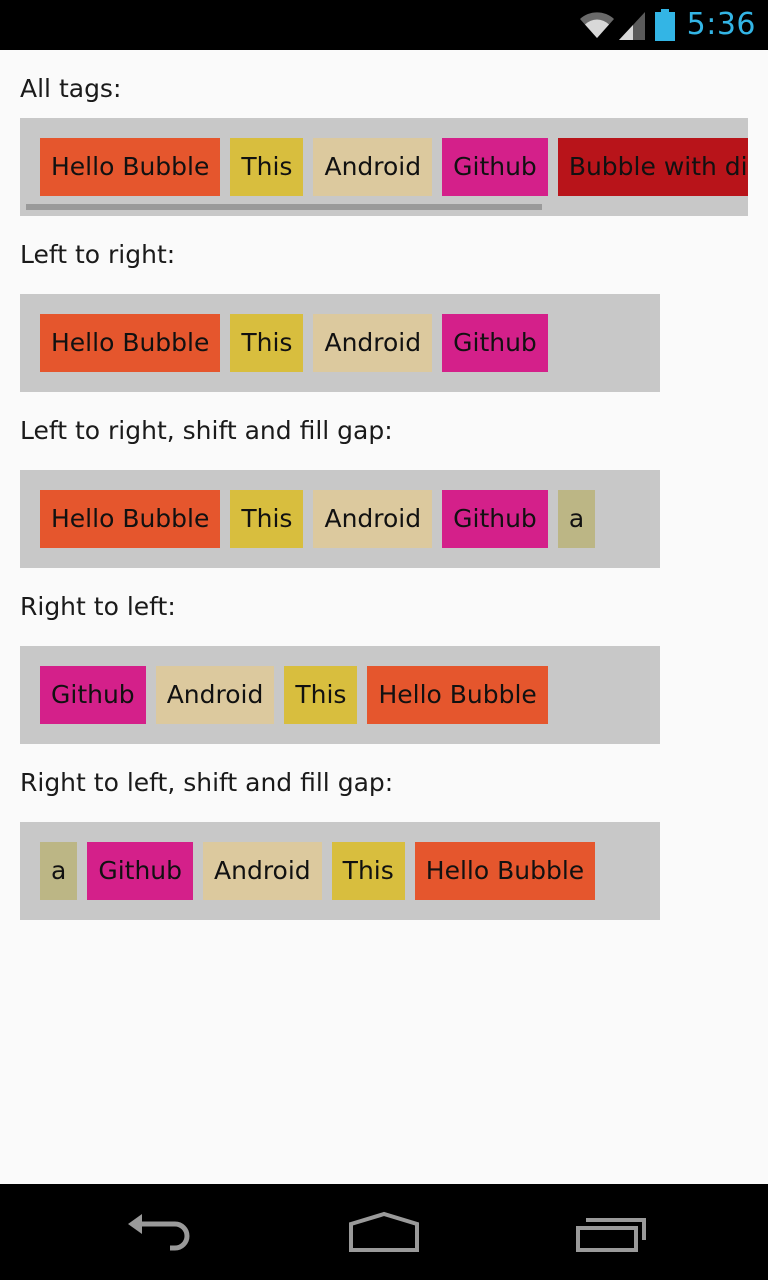 Image resolution: width=768 pixels, height=1280 pixels. What do you see at coordinates (612, 1232) in the screenshot?
I see `recent-apps-icon` at bounding box center [612, 1232].